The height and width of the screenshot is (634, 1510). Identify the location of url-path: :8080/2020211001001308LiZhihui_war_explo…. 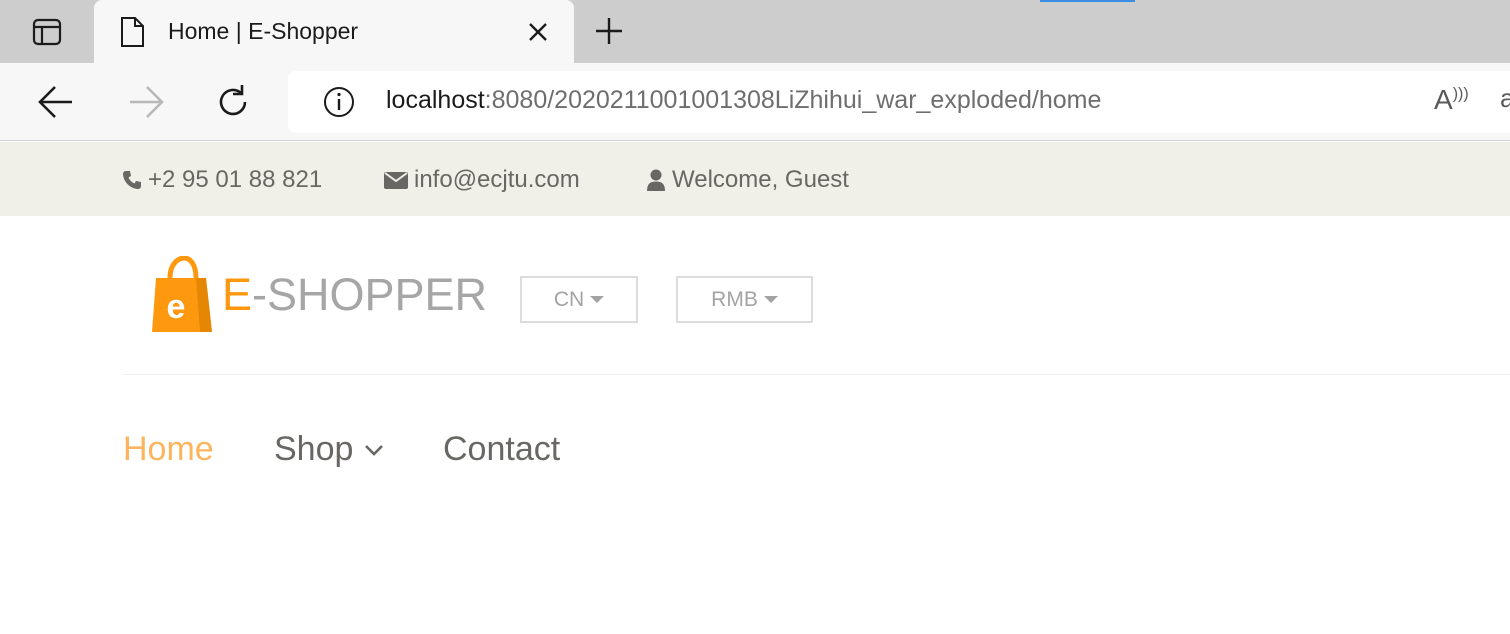
(793, 100).